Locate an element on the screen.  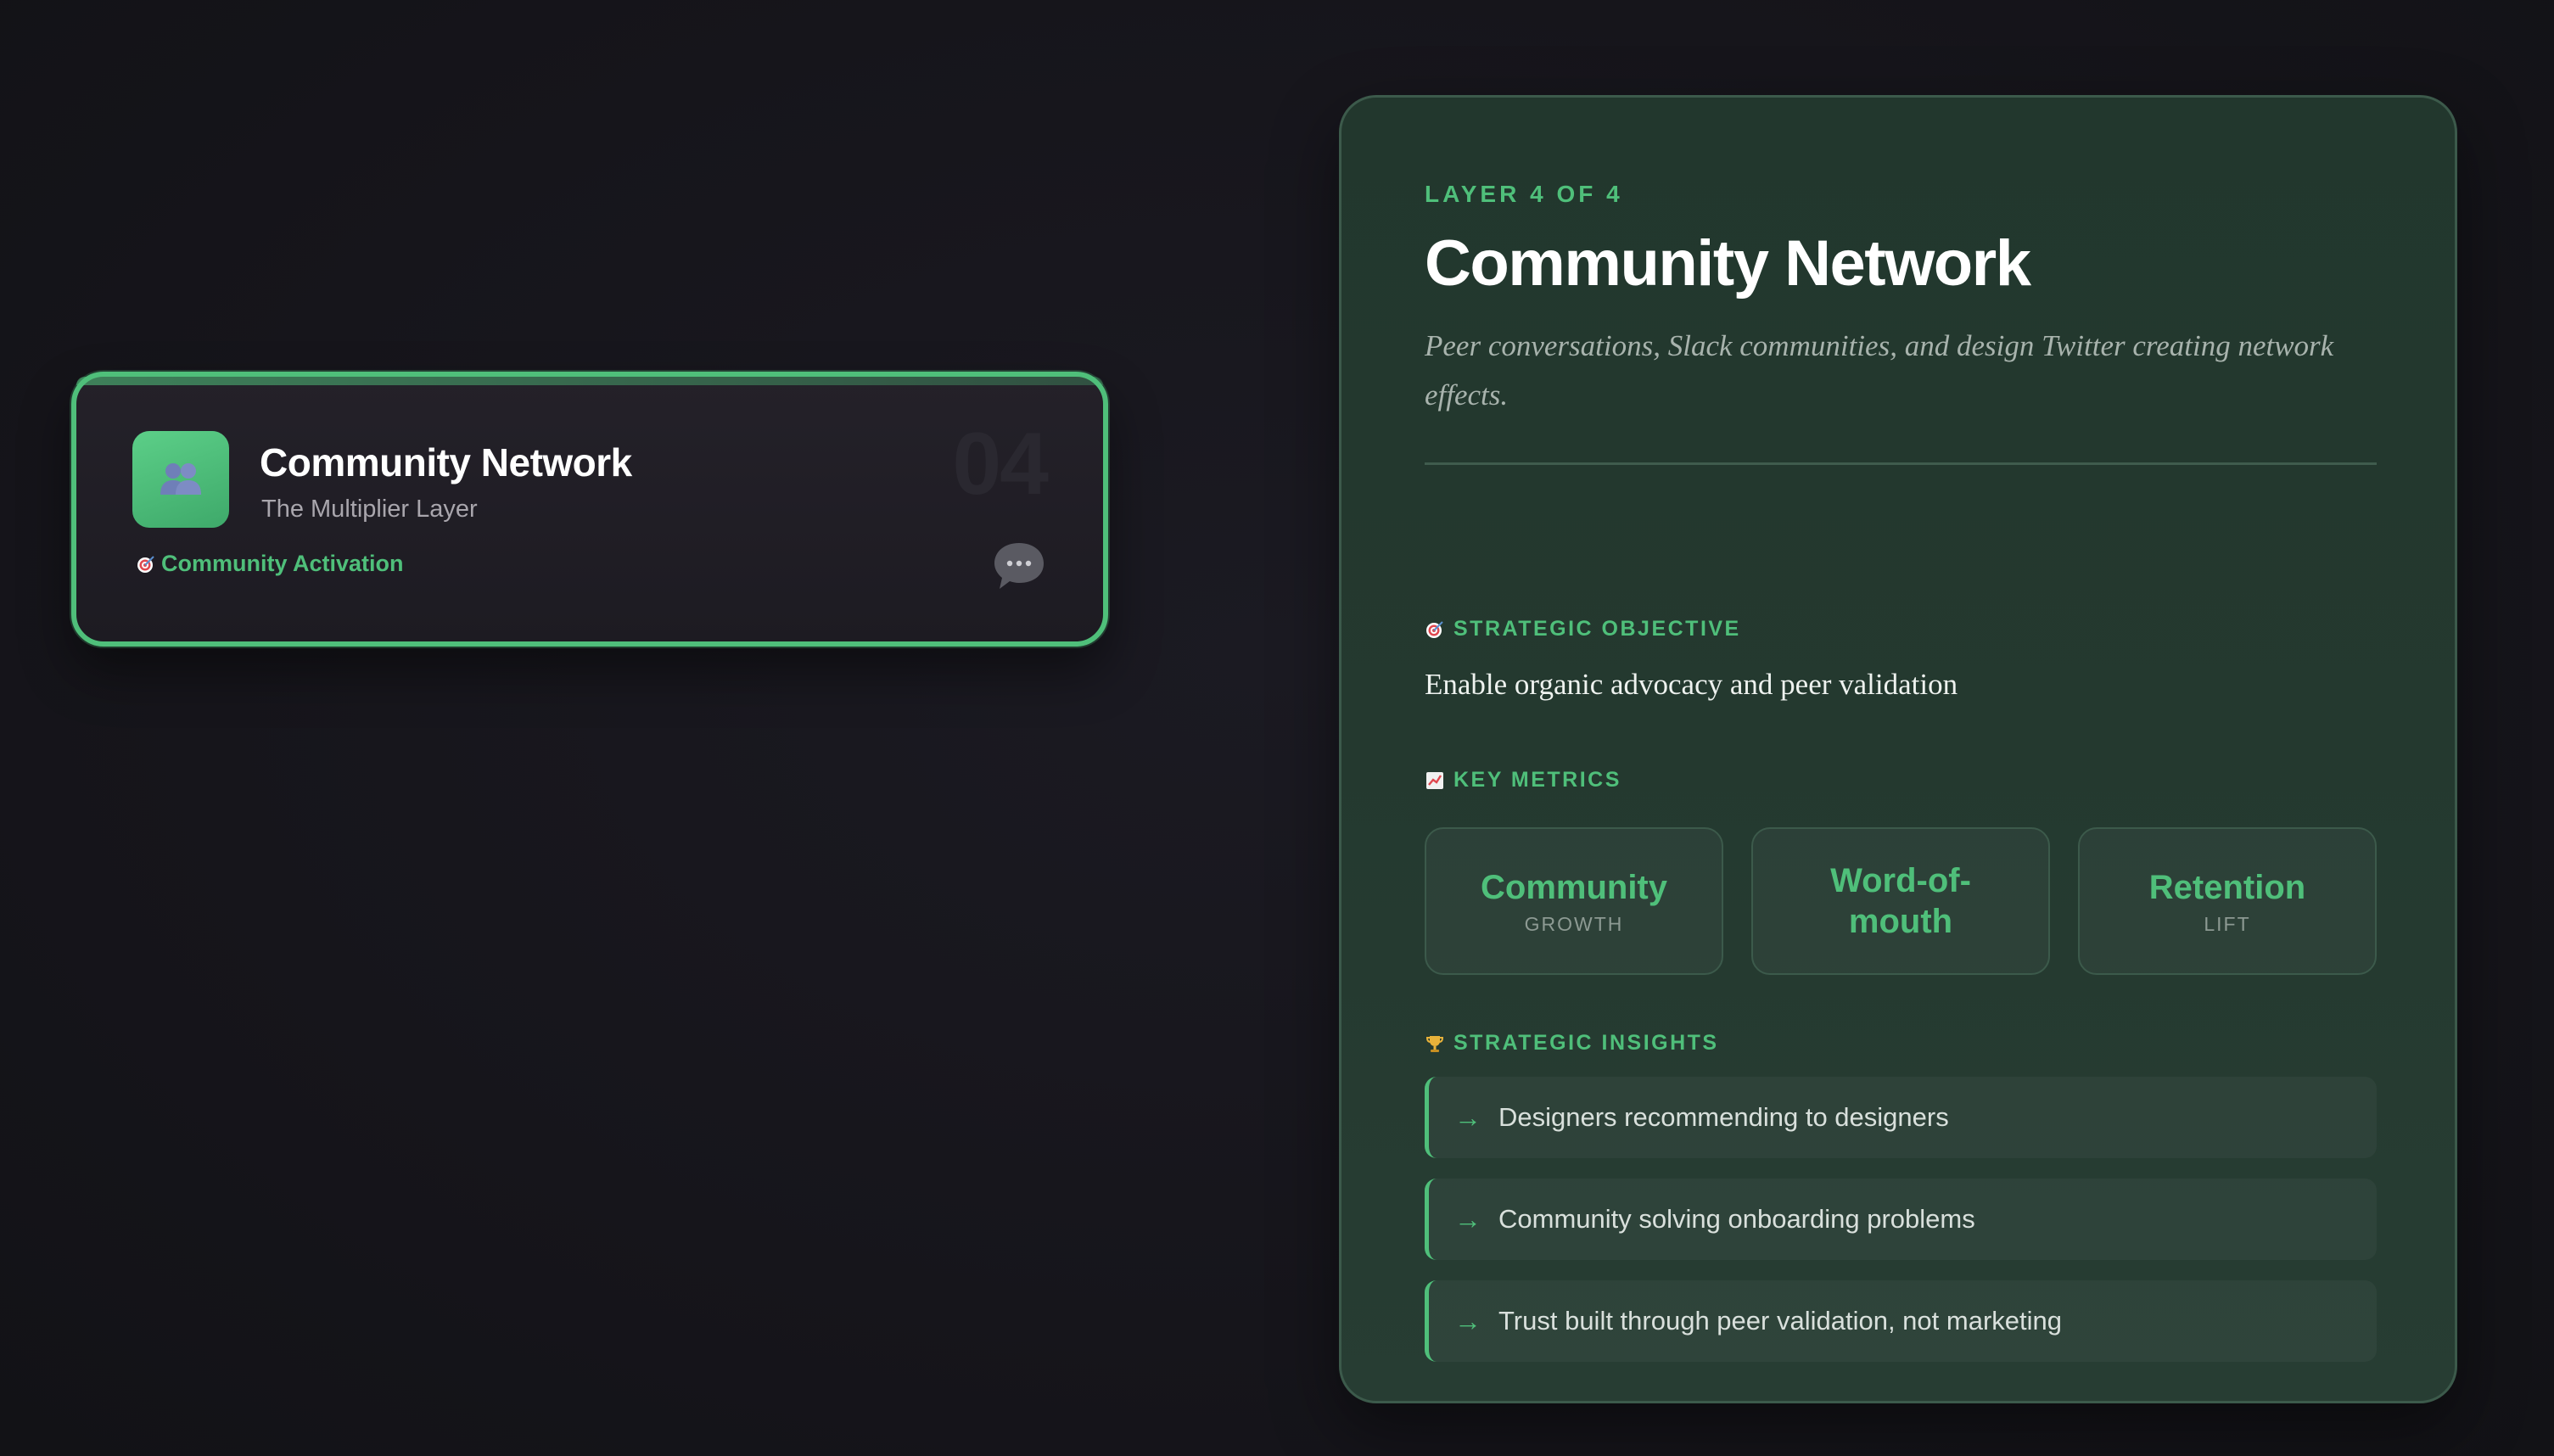
metric-card-retention: Retention LIFT is located at coordinates (2227, 901).